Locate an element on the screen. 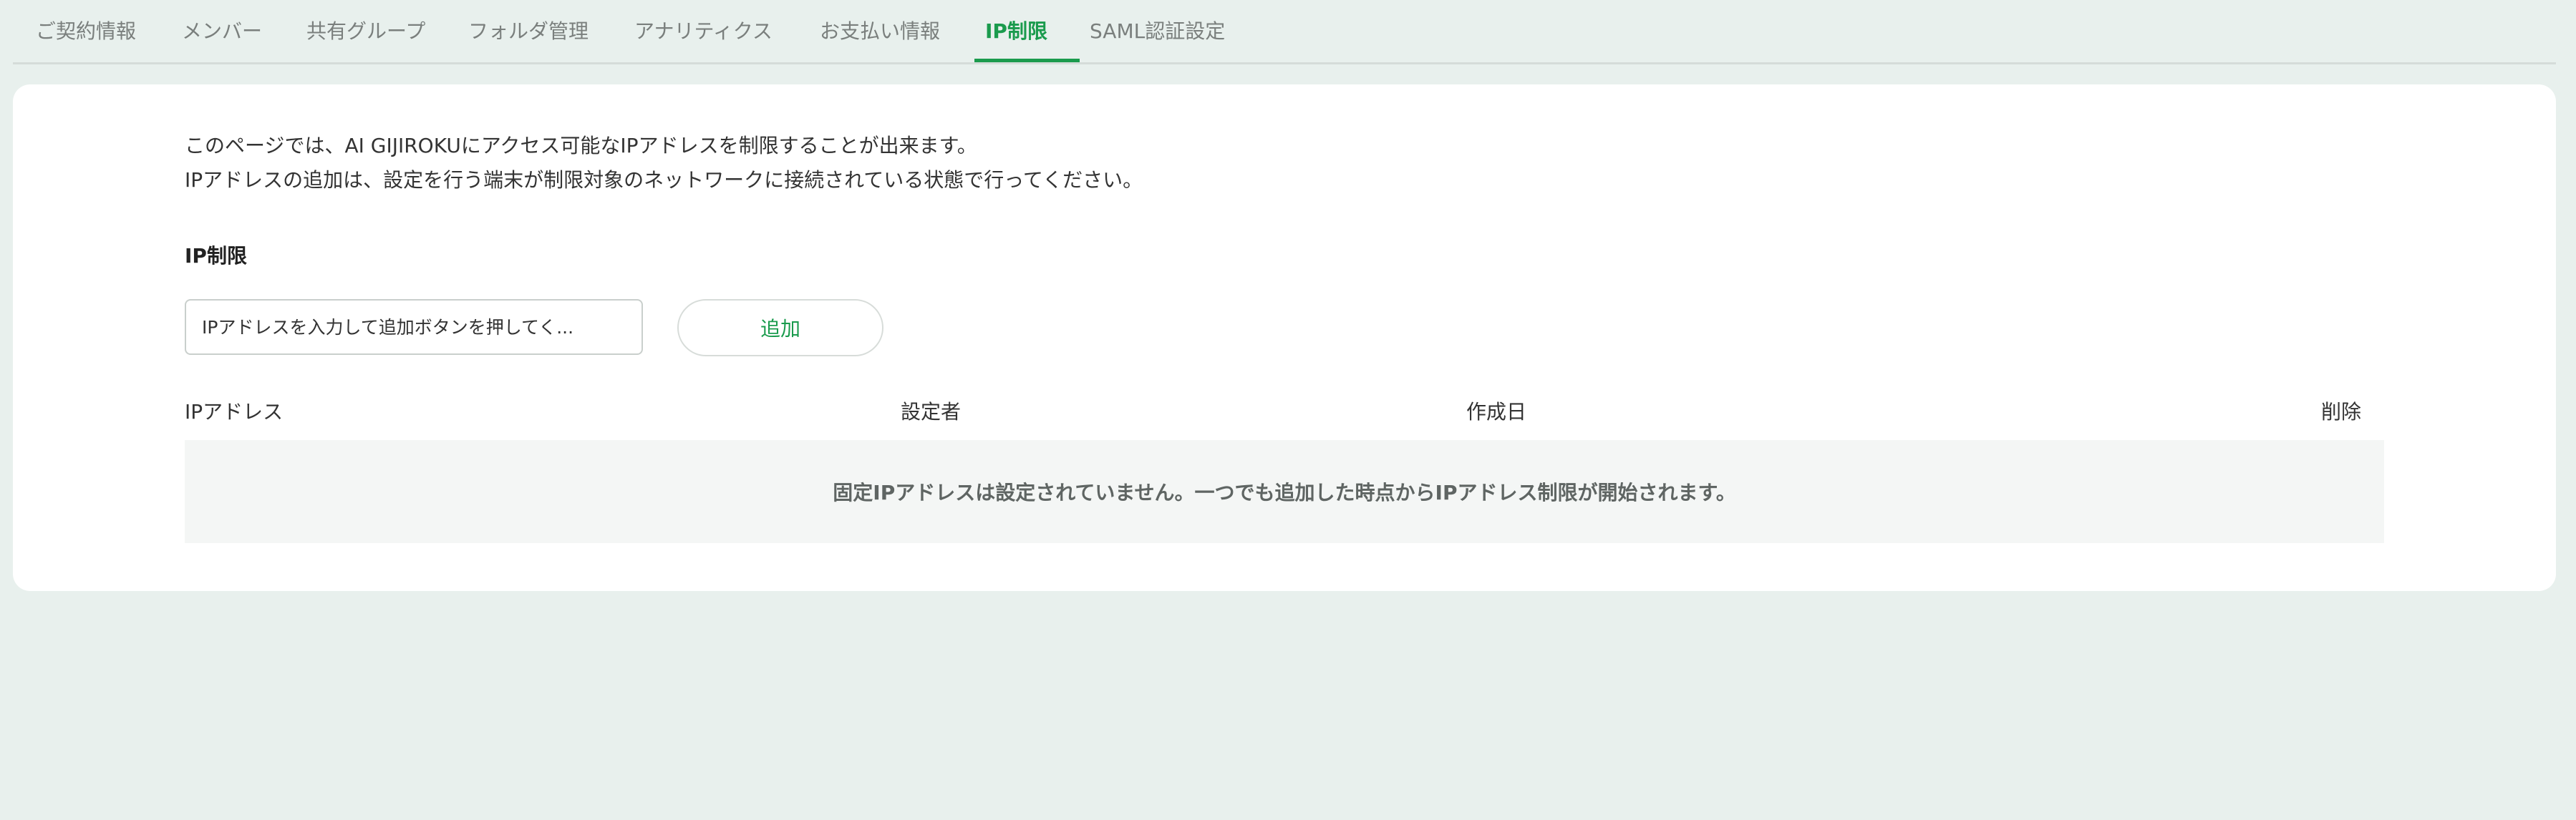 The height and width of the screenshot is (820, 2576). column-header-created-date: 作成日 is located at coordinates (1497, 412).